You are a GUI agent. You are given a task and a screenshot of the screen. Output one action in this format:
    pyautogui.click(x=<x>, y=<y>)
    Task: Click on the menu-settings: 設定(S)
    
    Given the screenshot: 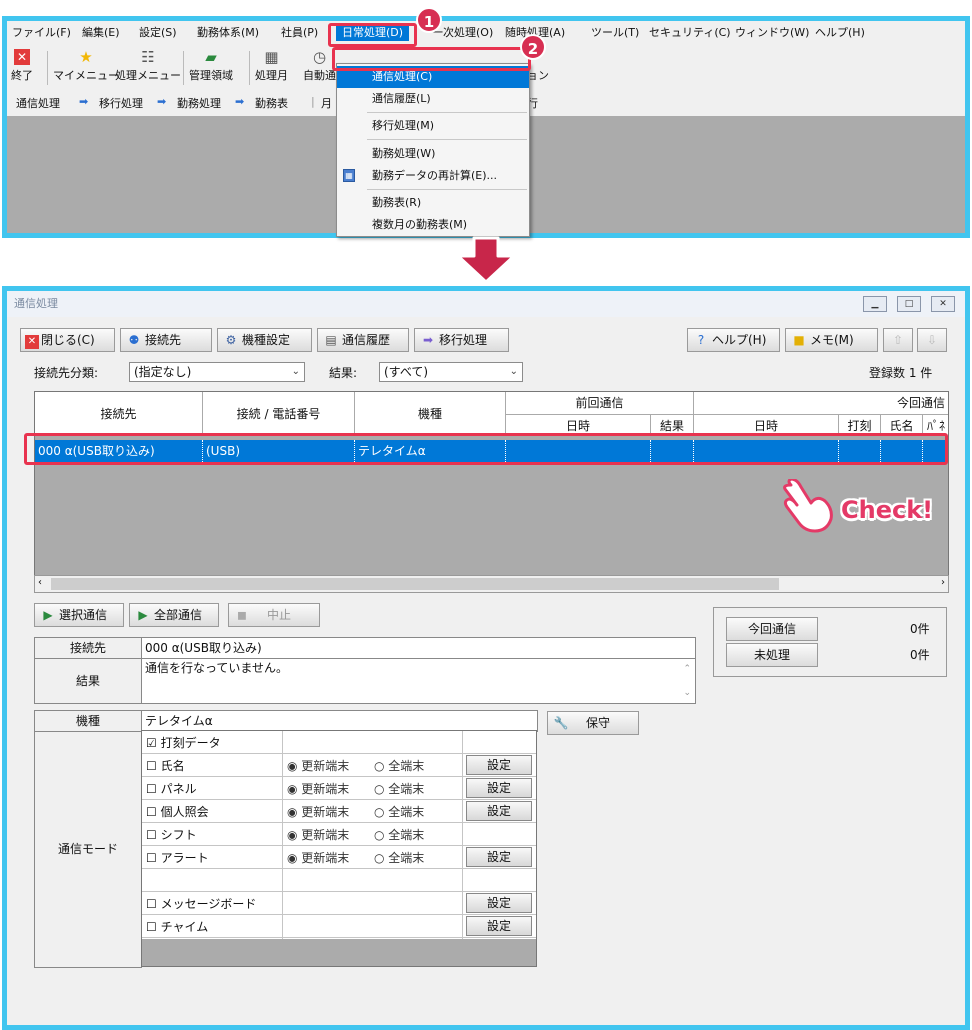 What is the action you would take?
    pyautogui.click(x=158, y=32)
    